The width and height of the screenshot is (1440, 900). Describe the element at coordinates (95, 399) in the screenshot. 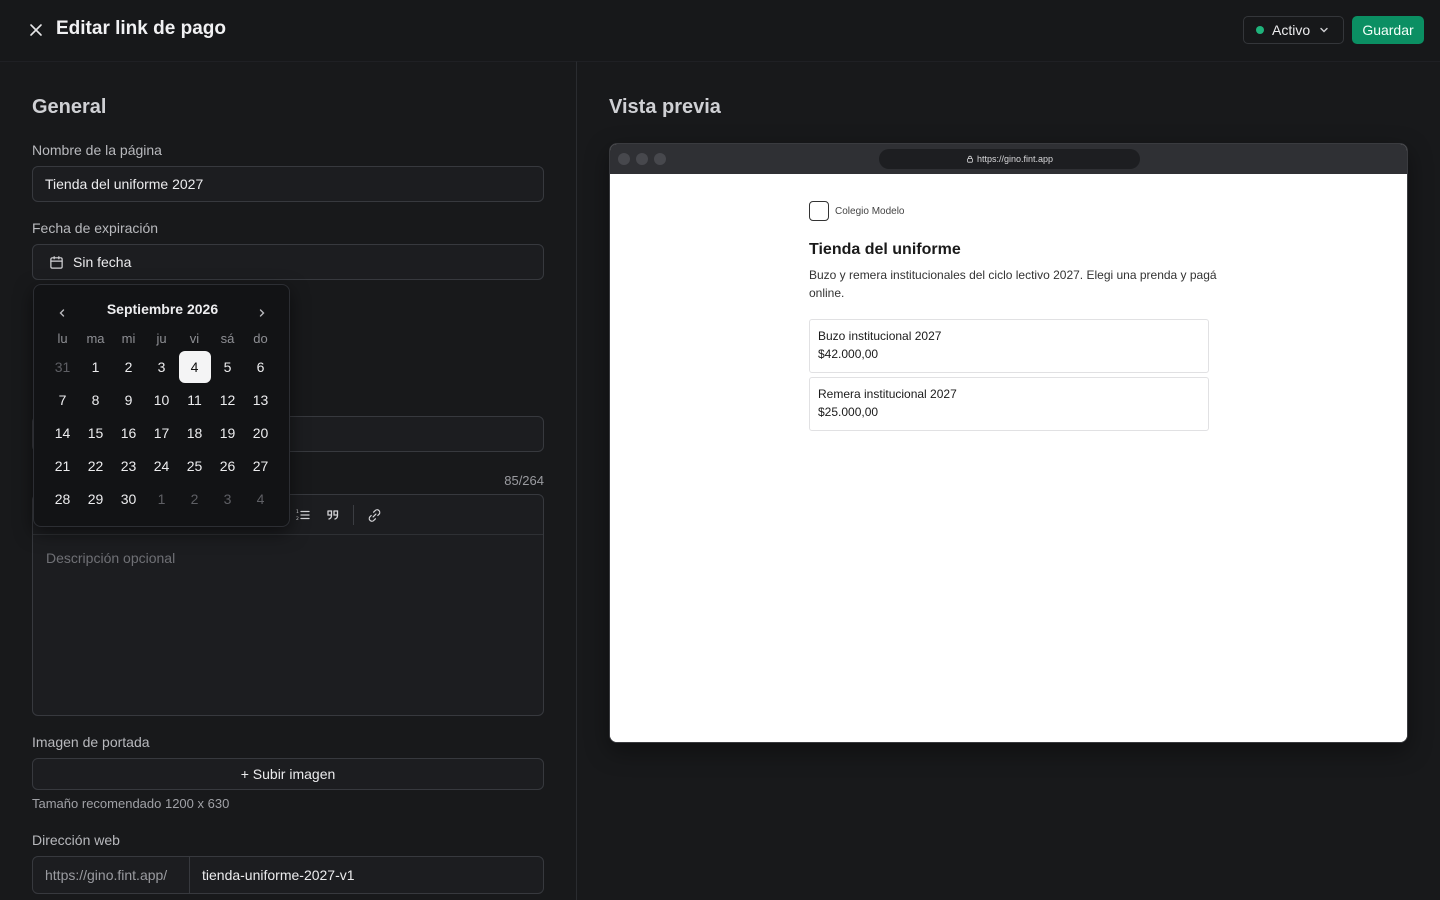

I see `calendar-day: 8` at that location.